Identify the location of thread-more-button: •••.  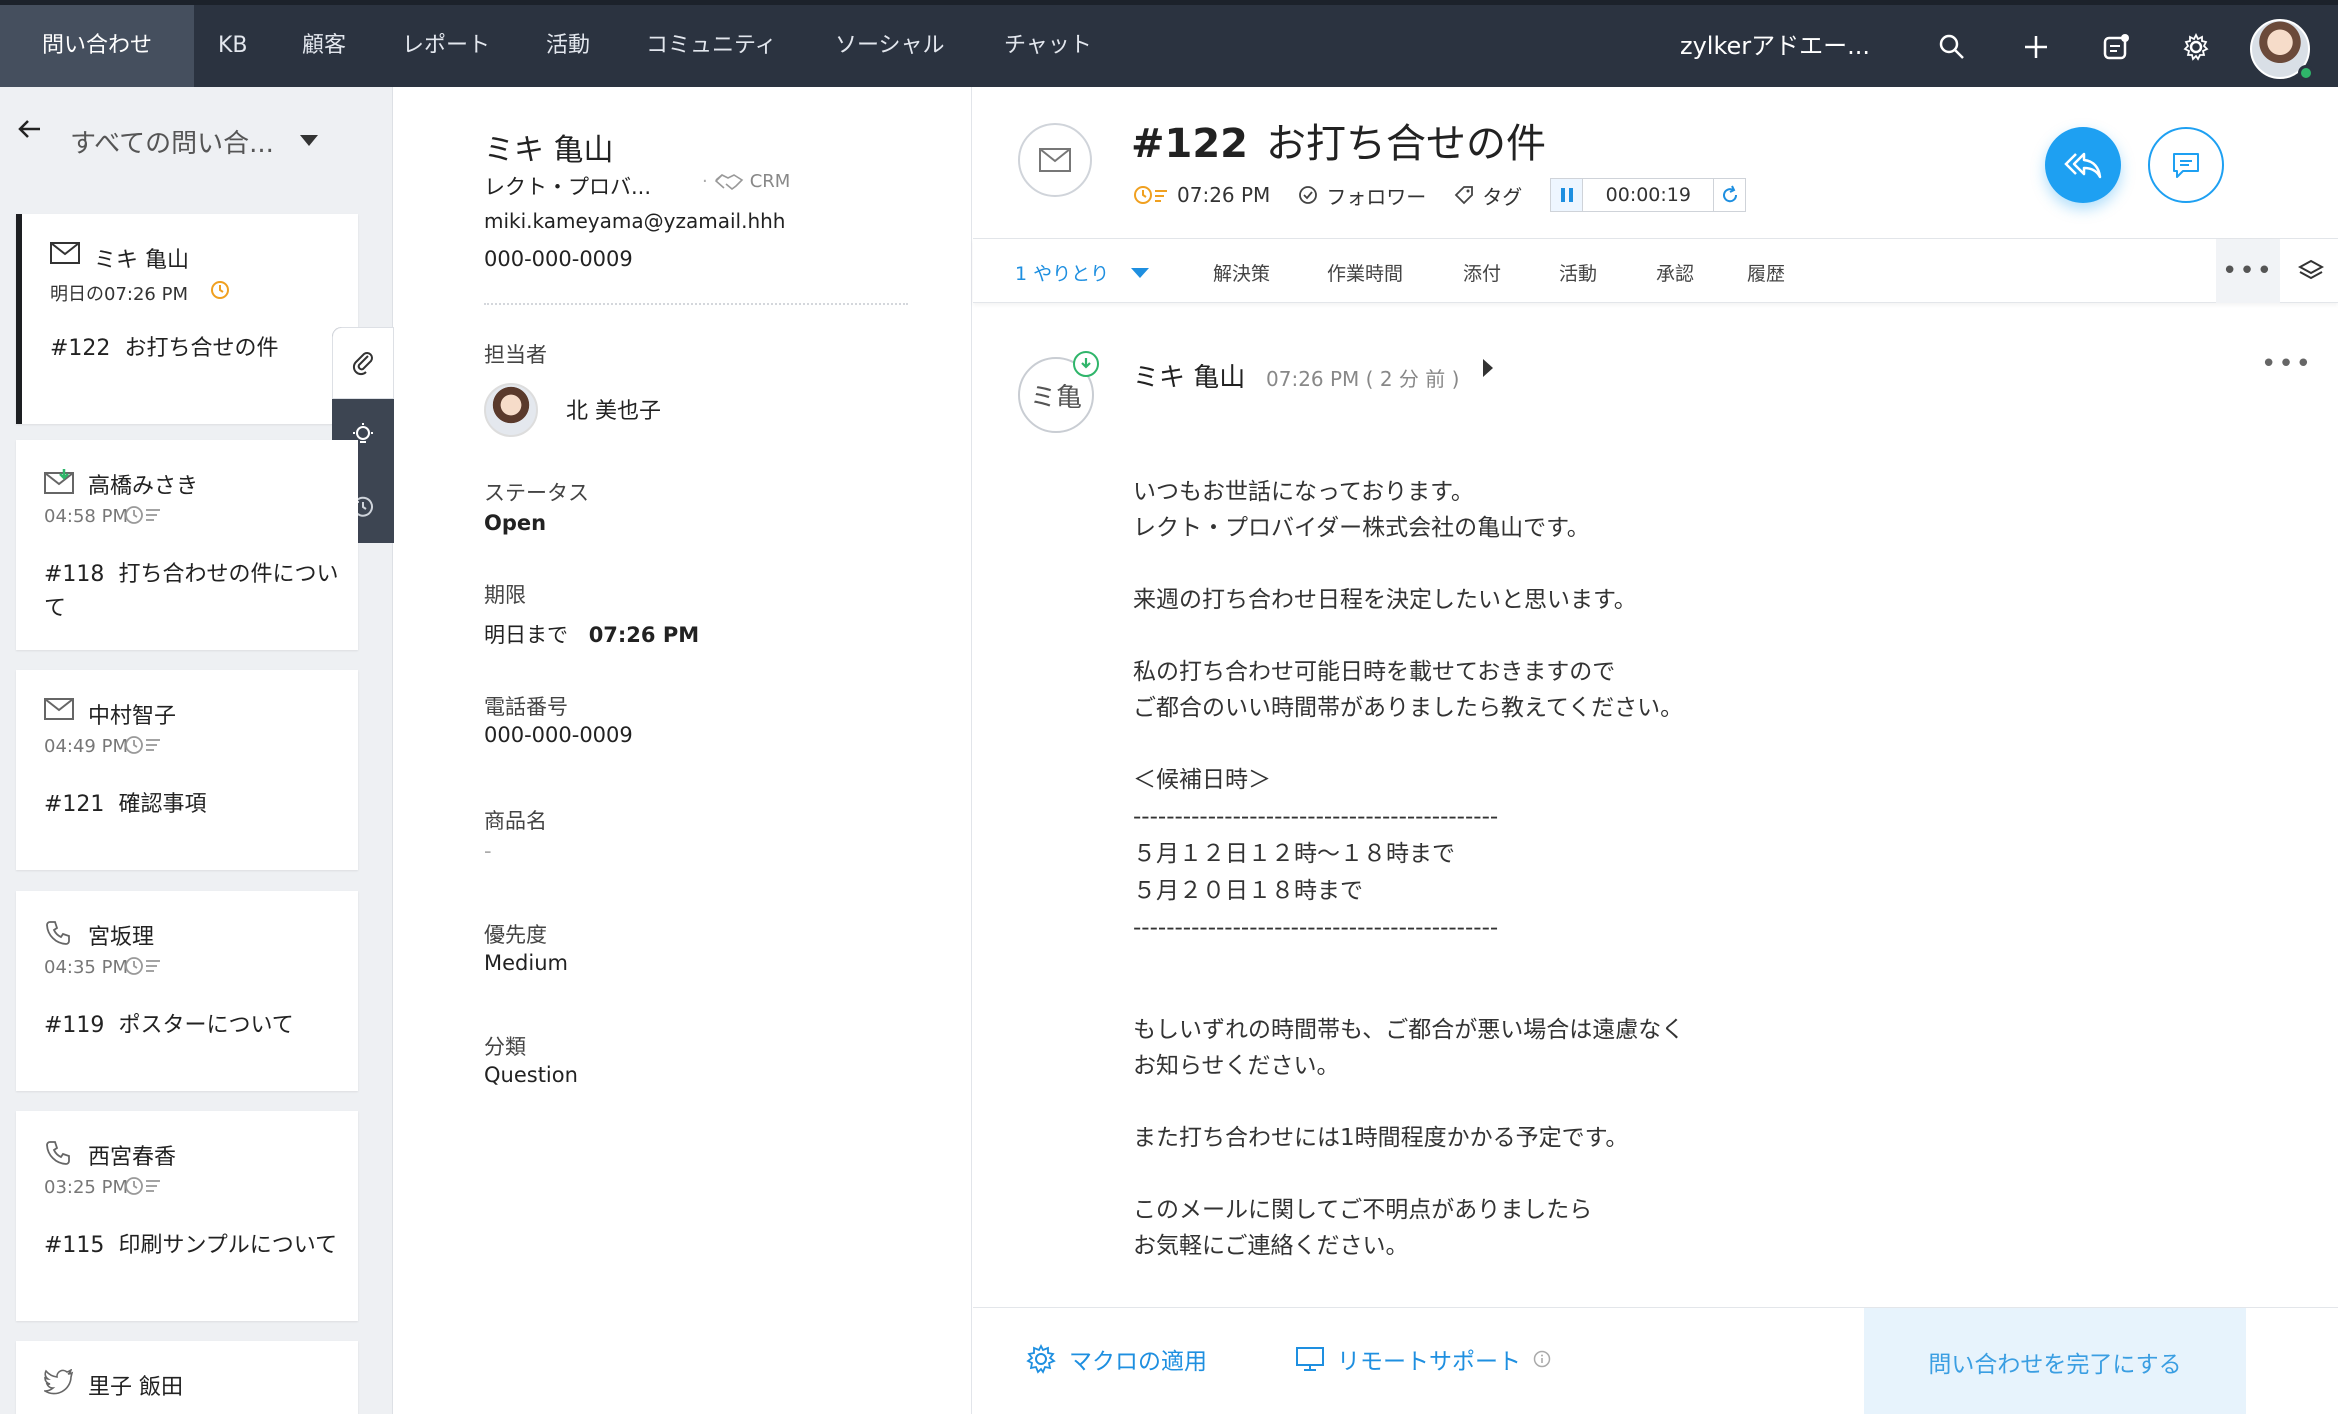
(2287, 364).